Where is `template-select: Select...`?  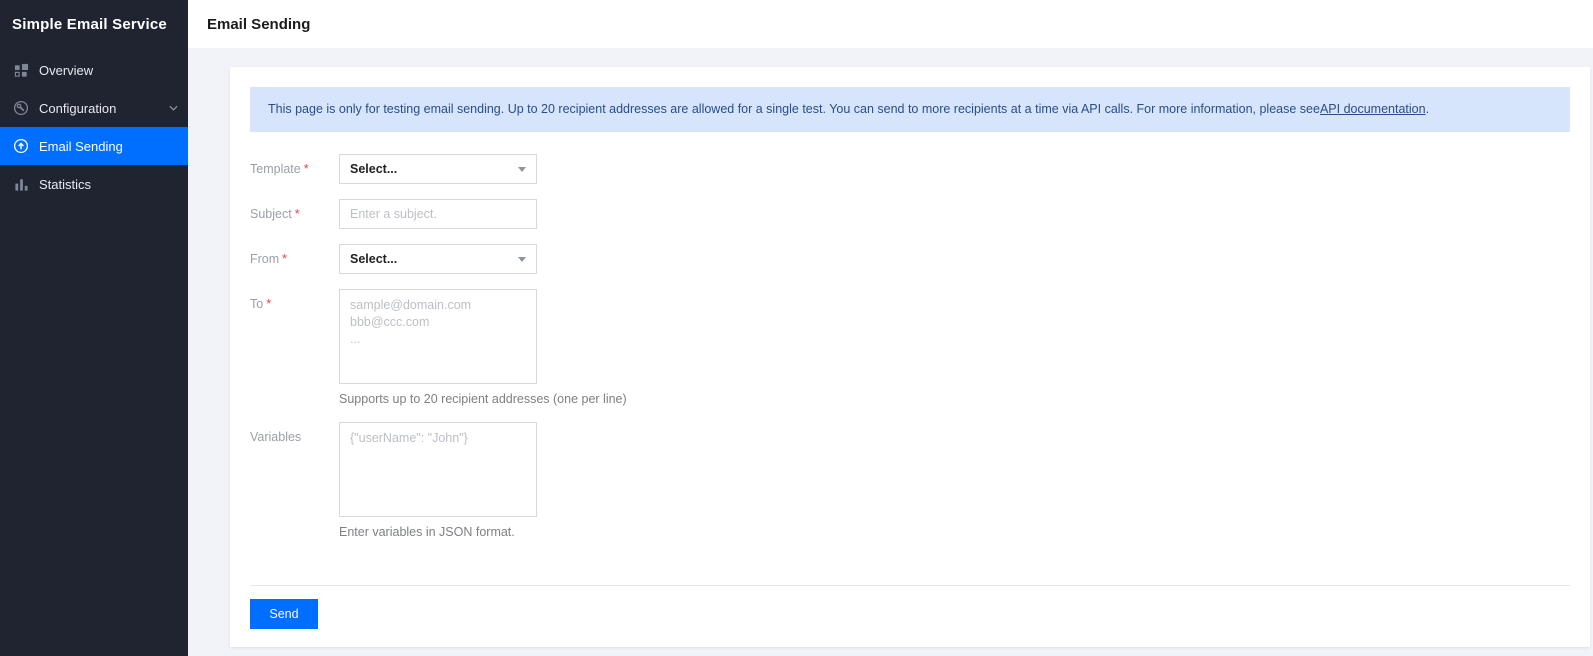
template-select: Select... is located at coordinates (438, 169).